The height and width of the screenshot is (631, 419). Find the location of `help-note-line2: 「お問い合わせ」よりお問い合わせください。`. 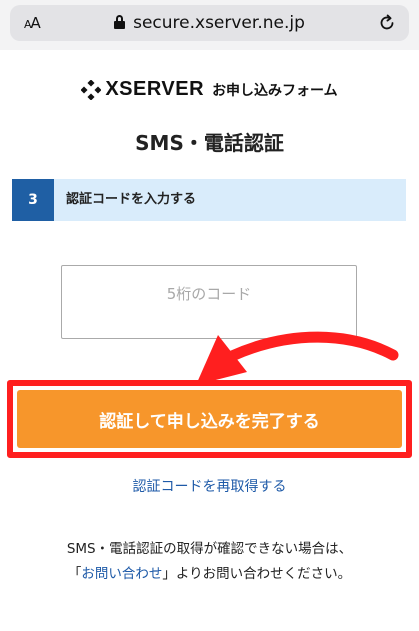

help-note-line2: 「お問い合わせ」よりお問い合わせください。 is located at coordinates (209, 574).